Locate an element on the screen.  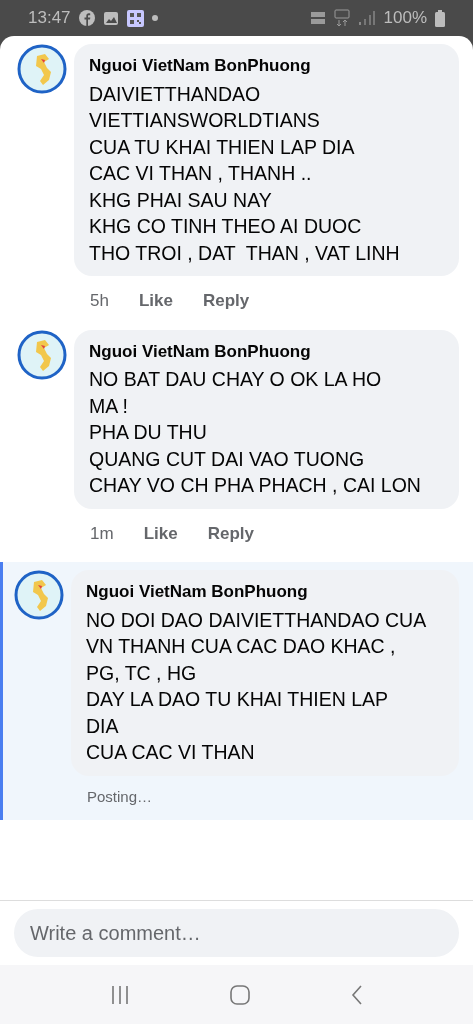
back-icon is located at coordinates (356, 994).